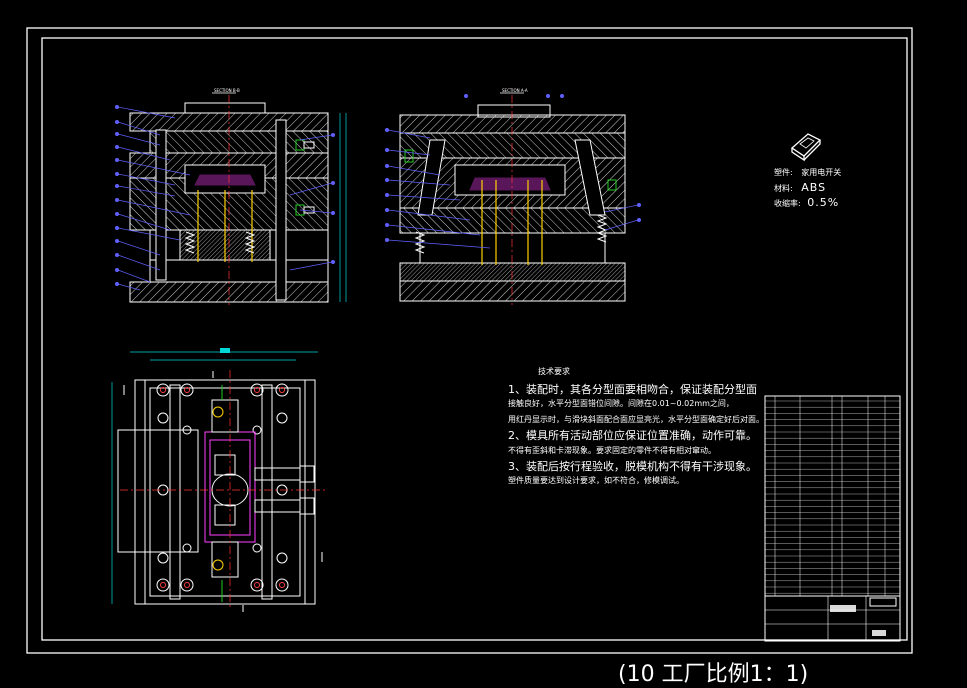 This screenshot has width=967, height=688. Describe the element at coordinates (632, 435) in the screenshot. I see `requirement-line-4: 2、模具所有活动部位应保证位置准确，动作可靠。` at that location.